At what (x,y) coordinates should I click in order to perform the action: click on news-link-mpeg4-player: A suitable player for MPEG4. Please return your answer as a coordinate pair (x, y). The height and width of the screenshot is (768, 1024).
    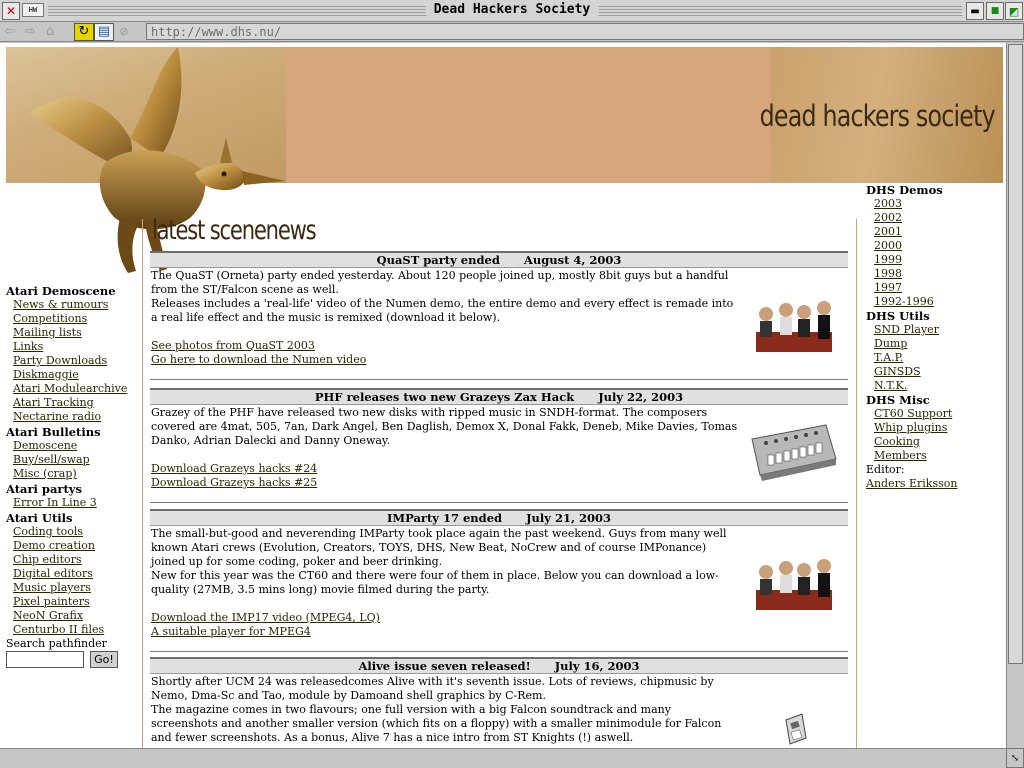
    Looking at the image, I should click on (444, 632).